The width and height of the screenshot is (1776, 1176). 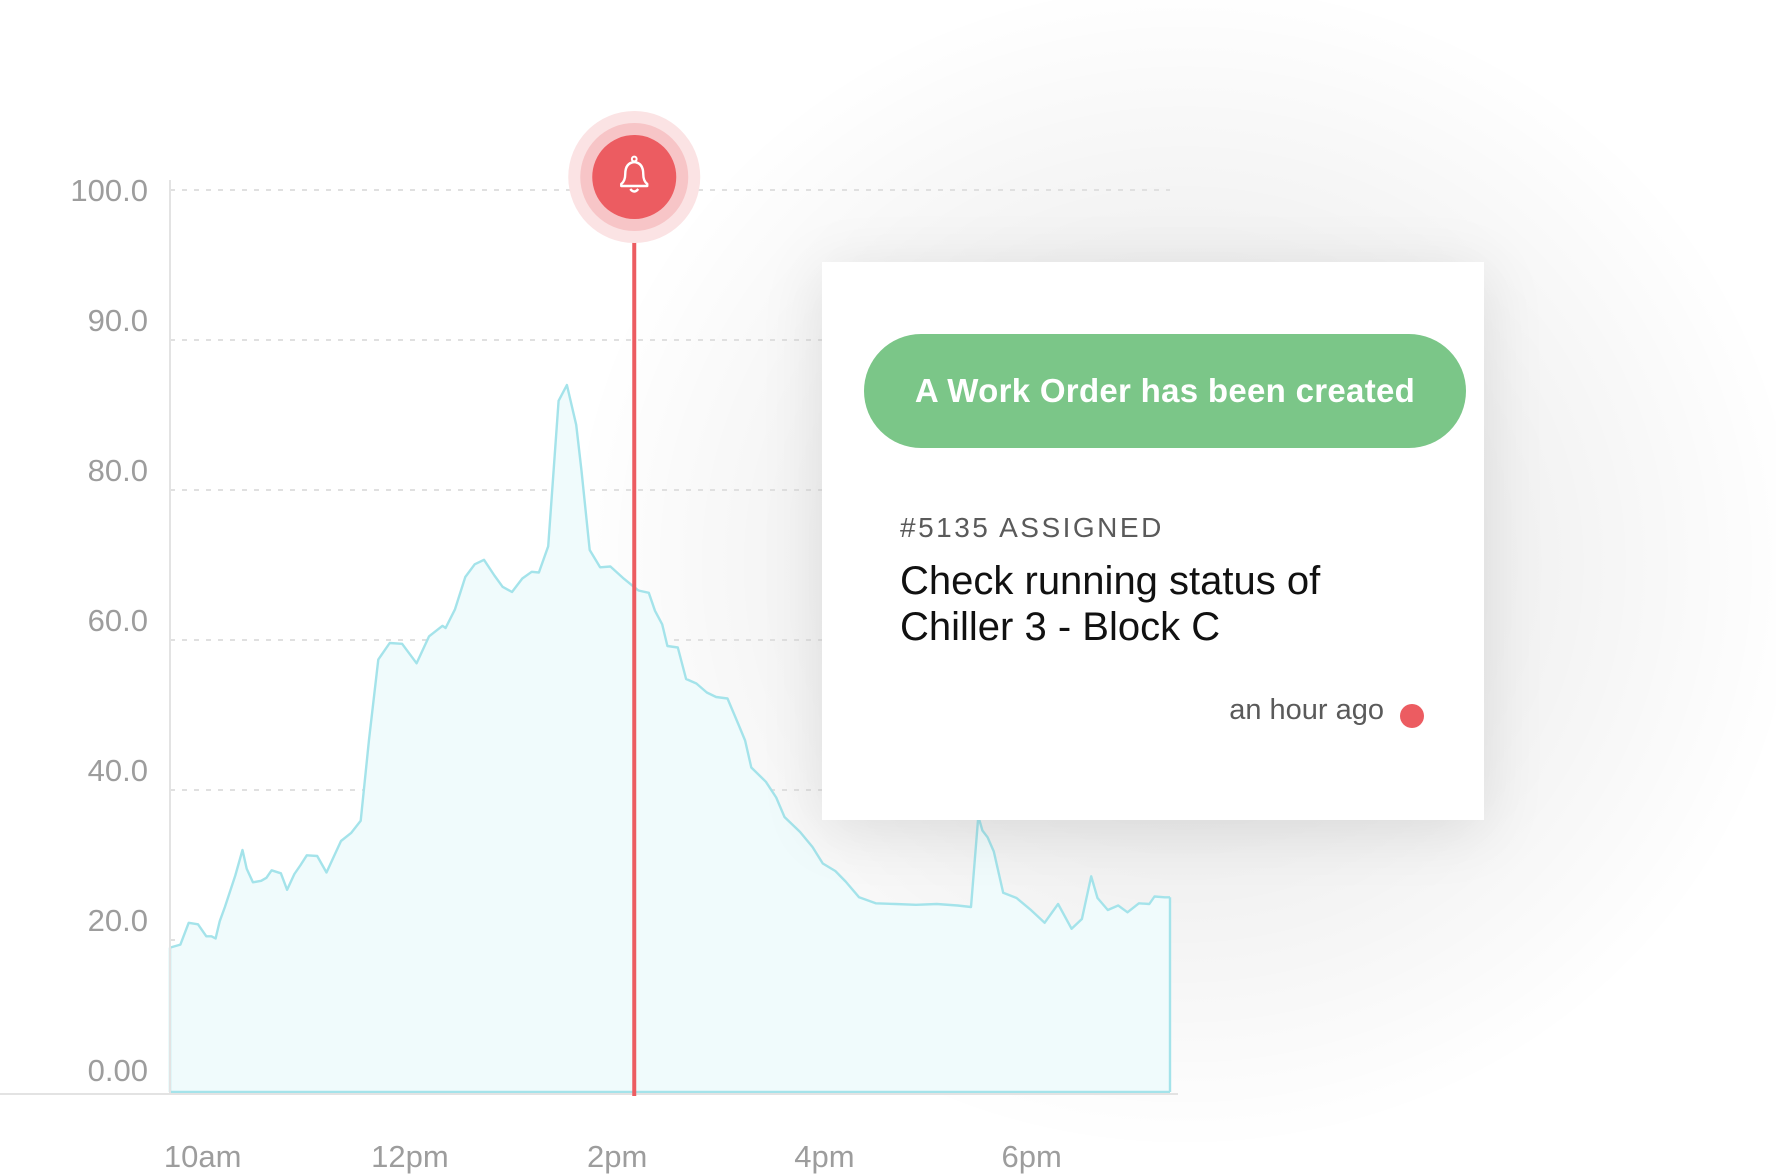 I want to click on x-tick-label: 4pm, so click(x=824, y=1156).